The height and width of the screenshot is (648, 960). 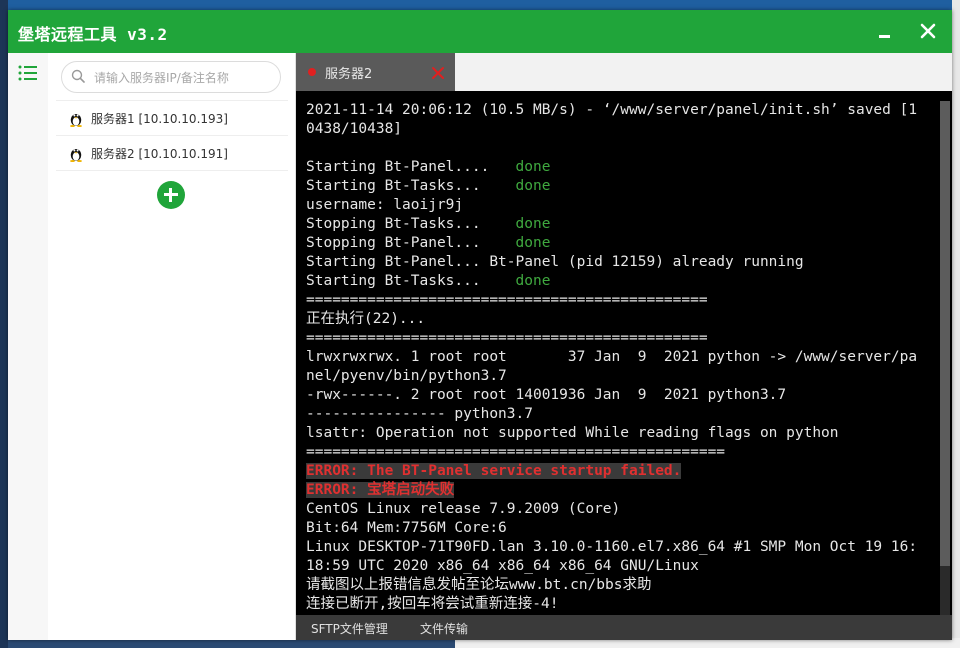 I want to click on server-list: 服务器1 [10.10.10.193] 服务器2 [10.10.10.191], so click(x=172, y=135).